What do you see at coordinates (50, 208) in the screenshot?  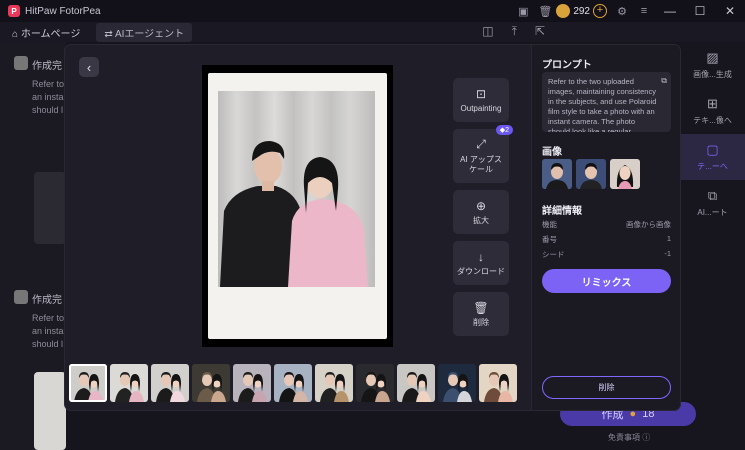 I see `card1-image` at bounding box center [50, 208].